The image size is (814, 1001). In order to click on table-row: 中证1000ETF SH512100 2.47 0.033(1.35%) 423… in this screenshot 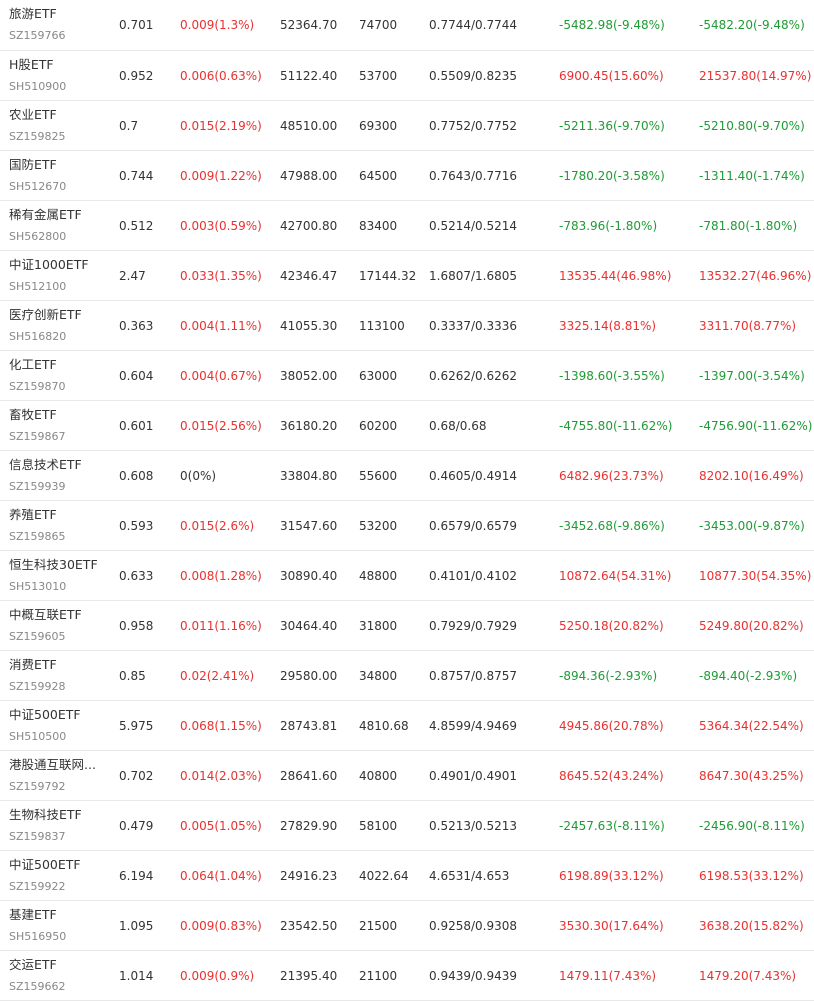, I will do `click(407, 276)`.